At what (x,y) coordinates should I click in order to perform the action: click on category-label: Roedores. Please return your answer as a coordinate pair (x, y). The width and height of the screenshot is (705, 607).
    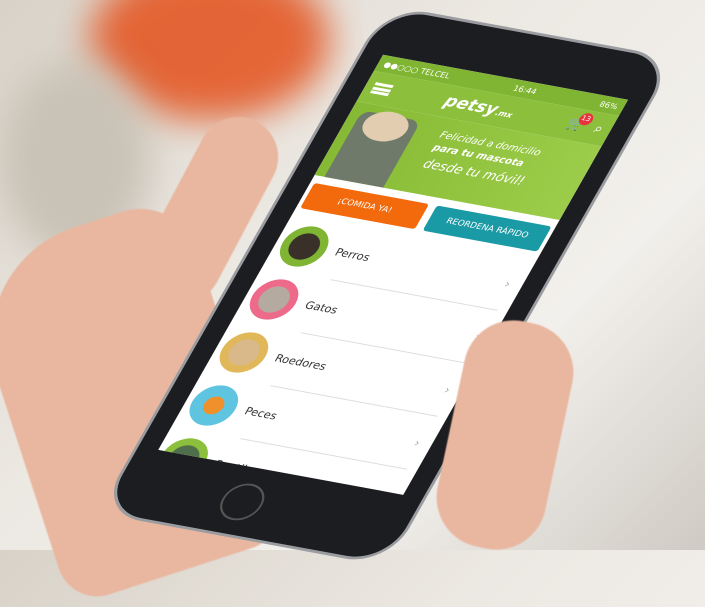
    Looking at the image, I should click on (300, 362).